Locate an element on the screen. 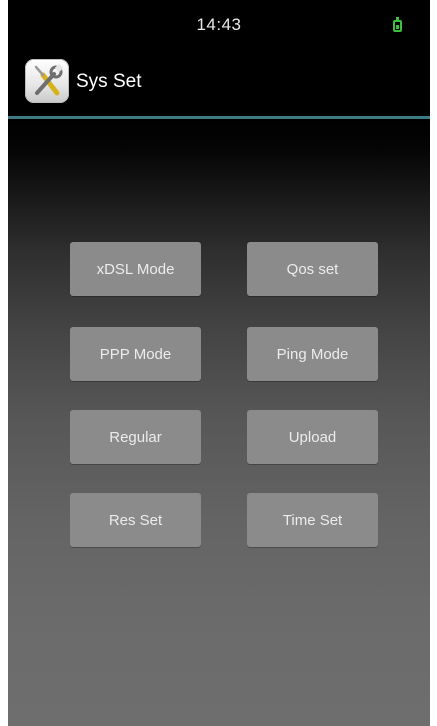 The height and width of the screenshot is (726, 437). res-set-button: Res Set is located at coordinates (135, 520).